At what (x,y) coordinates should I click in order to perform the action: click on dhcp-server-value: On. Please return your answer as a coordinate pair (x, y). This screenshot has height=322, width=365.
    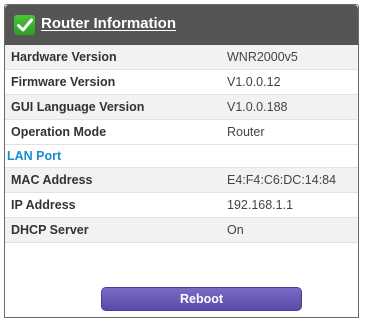
    Looking at the image, I should click on (235, 230).